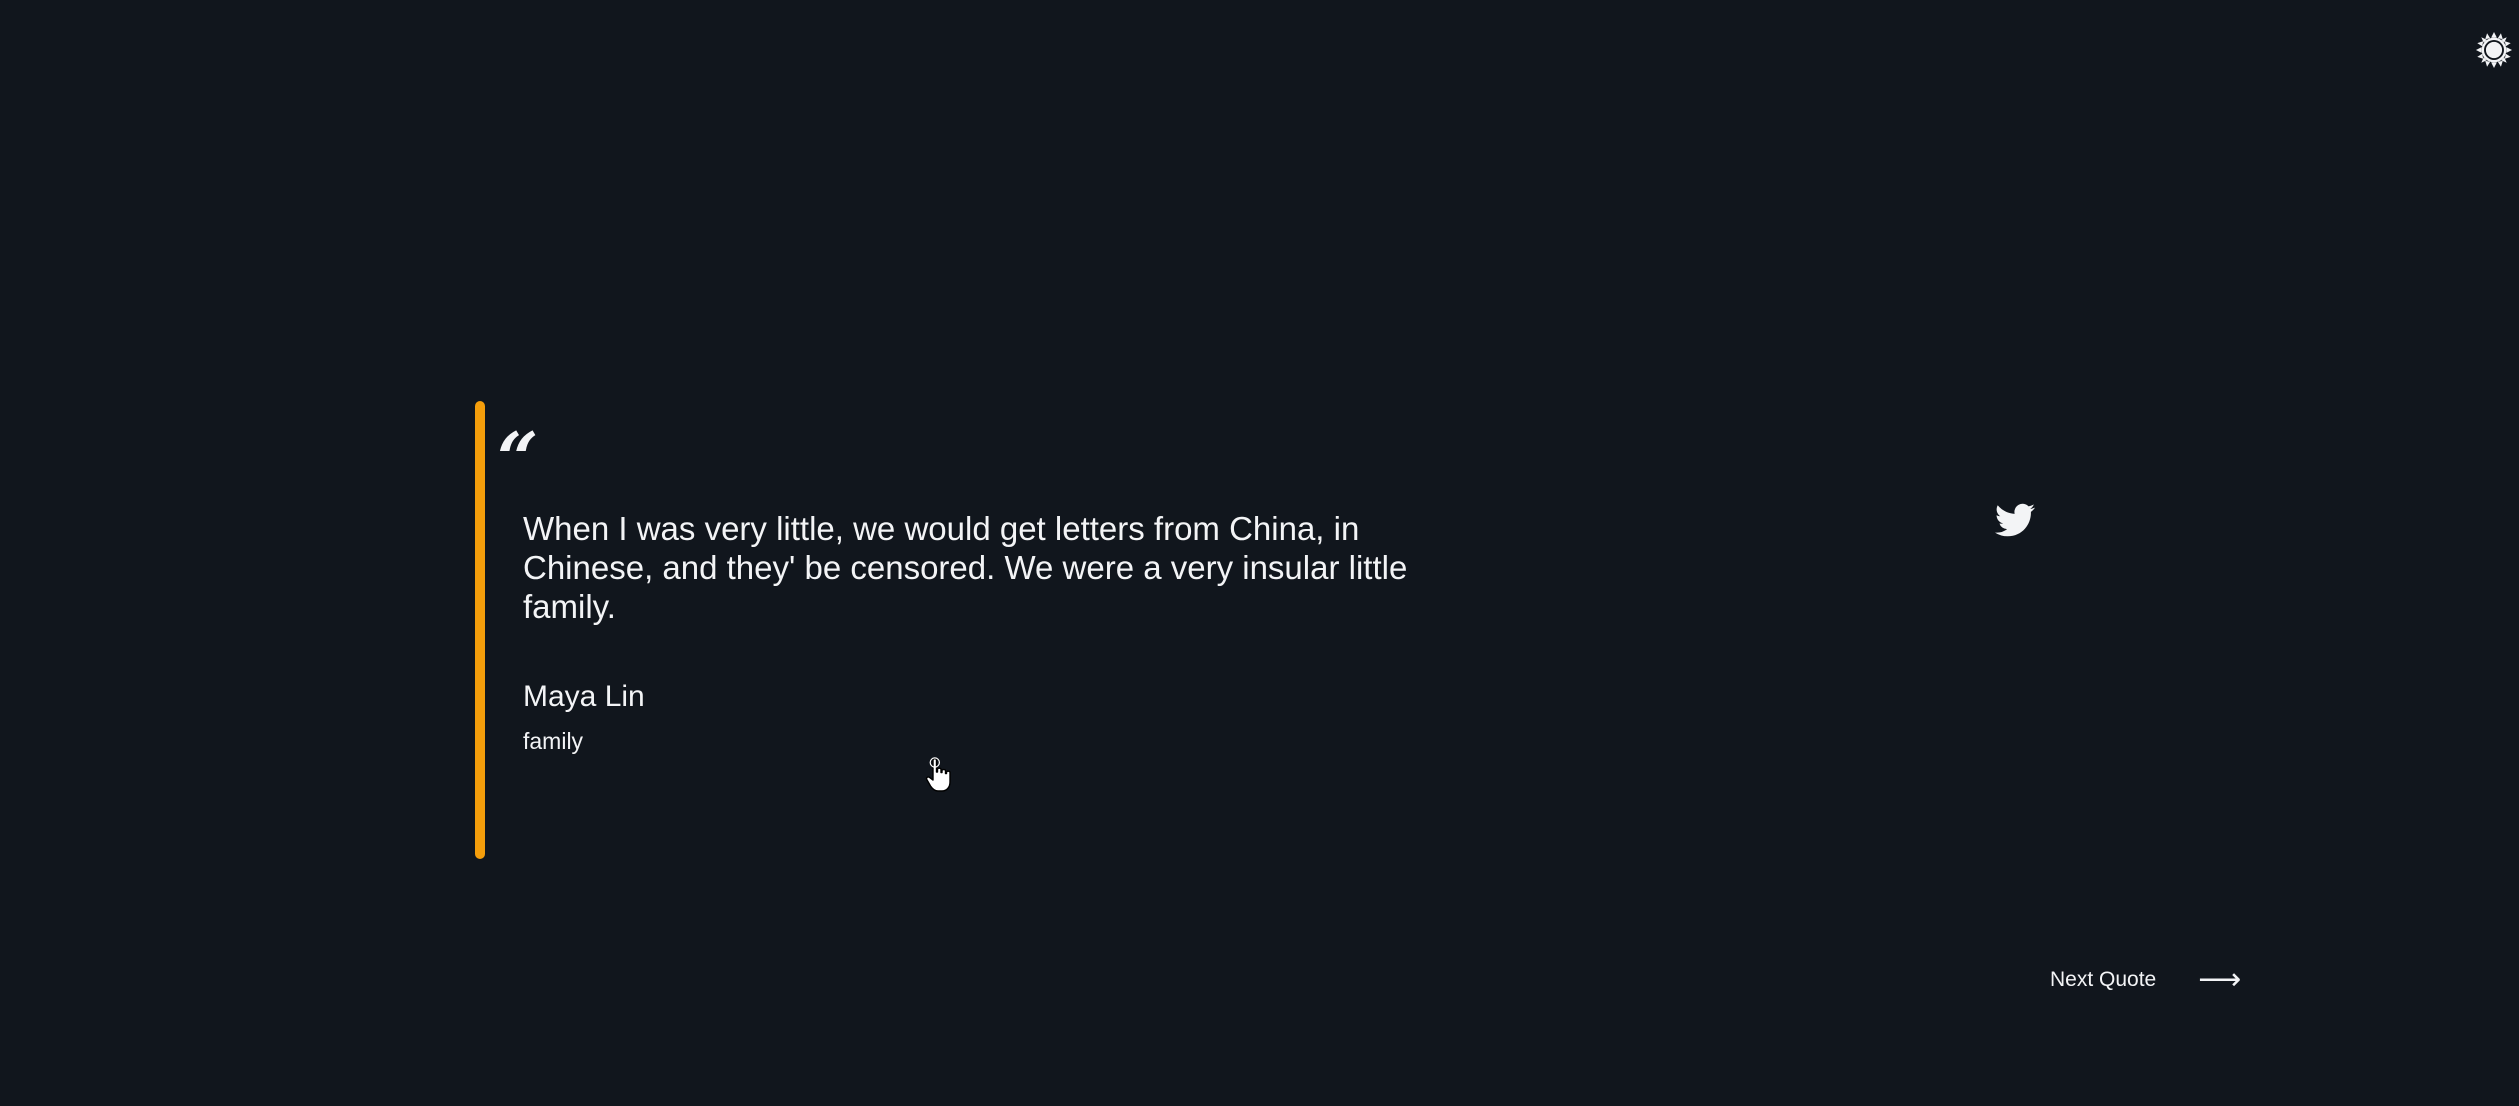  What do you see at coordinates (553, 741) in the screenshot?
I see `quote-tag: family` at bounding box center [553, 741].